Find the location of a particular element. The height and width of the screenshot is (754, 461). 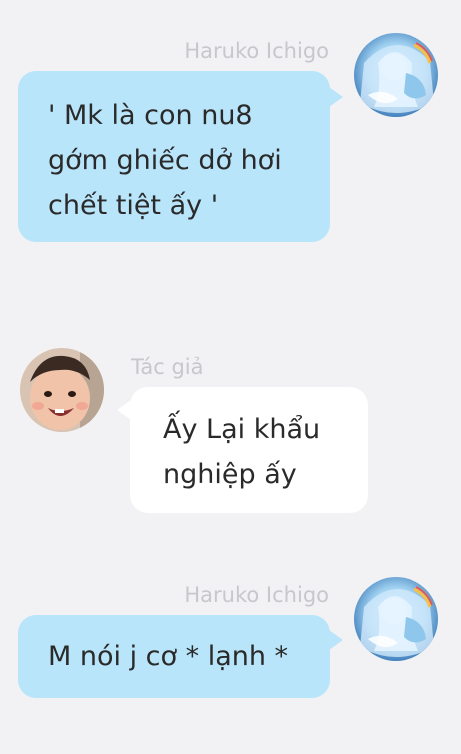

message-text-line: gớm ghiếc dở hơi is located at coordinates (165, 160).